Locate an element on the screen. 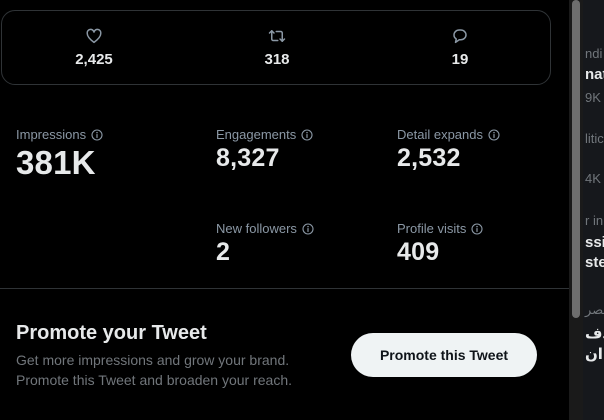 The height and width of the screenshot is (420, 604). replies-stat: 19 is located at coordinates (460, 47).